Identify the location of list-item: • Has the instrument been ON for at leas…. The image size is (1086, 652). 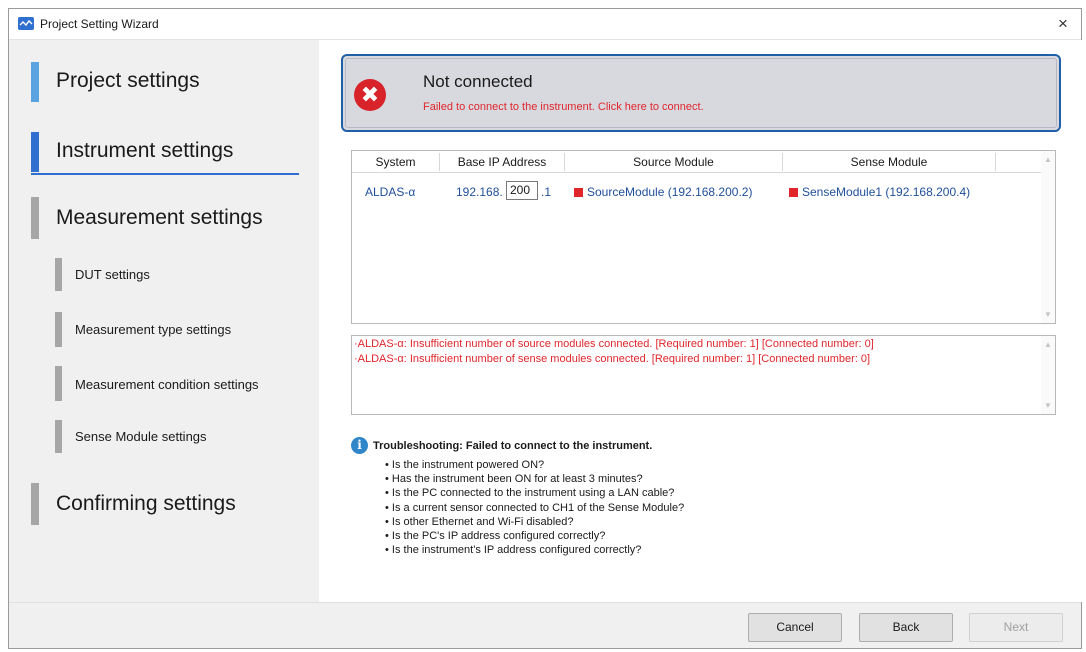
(514, 479).